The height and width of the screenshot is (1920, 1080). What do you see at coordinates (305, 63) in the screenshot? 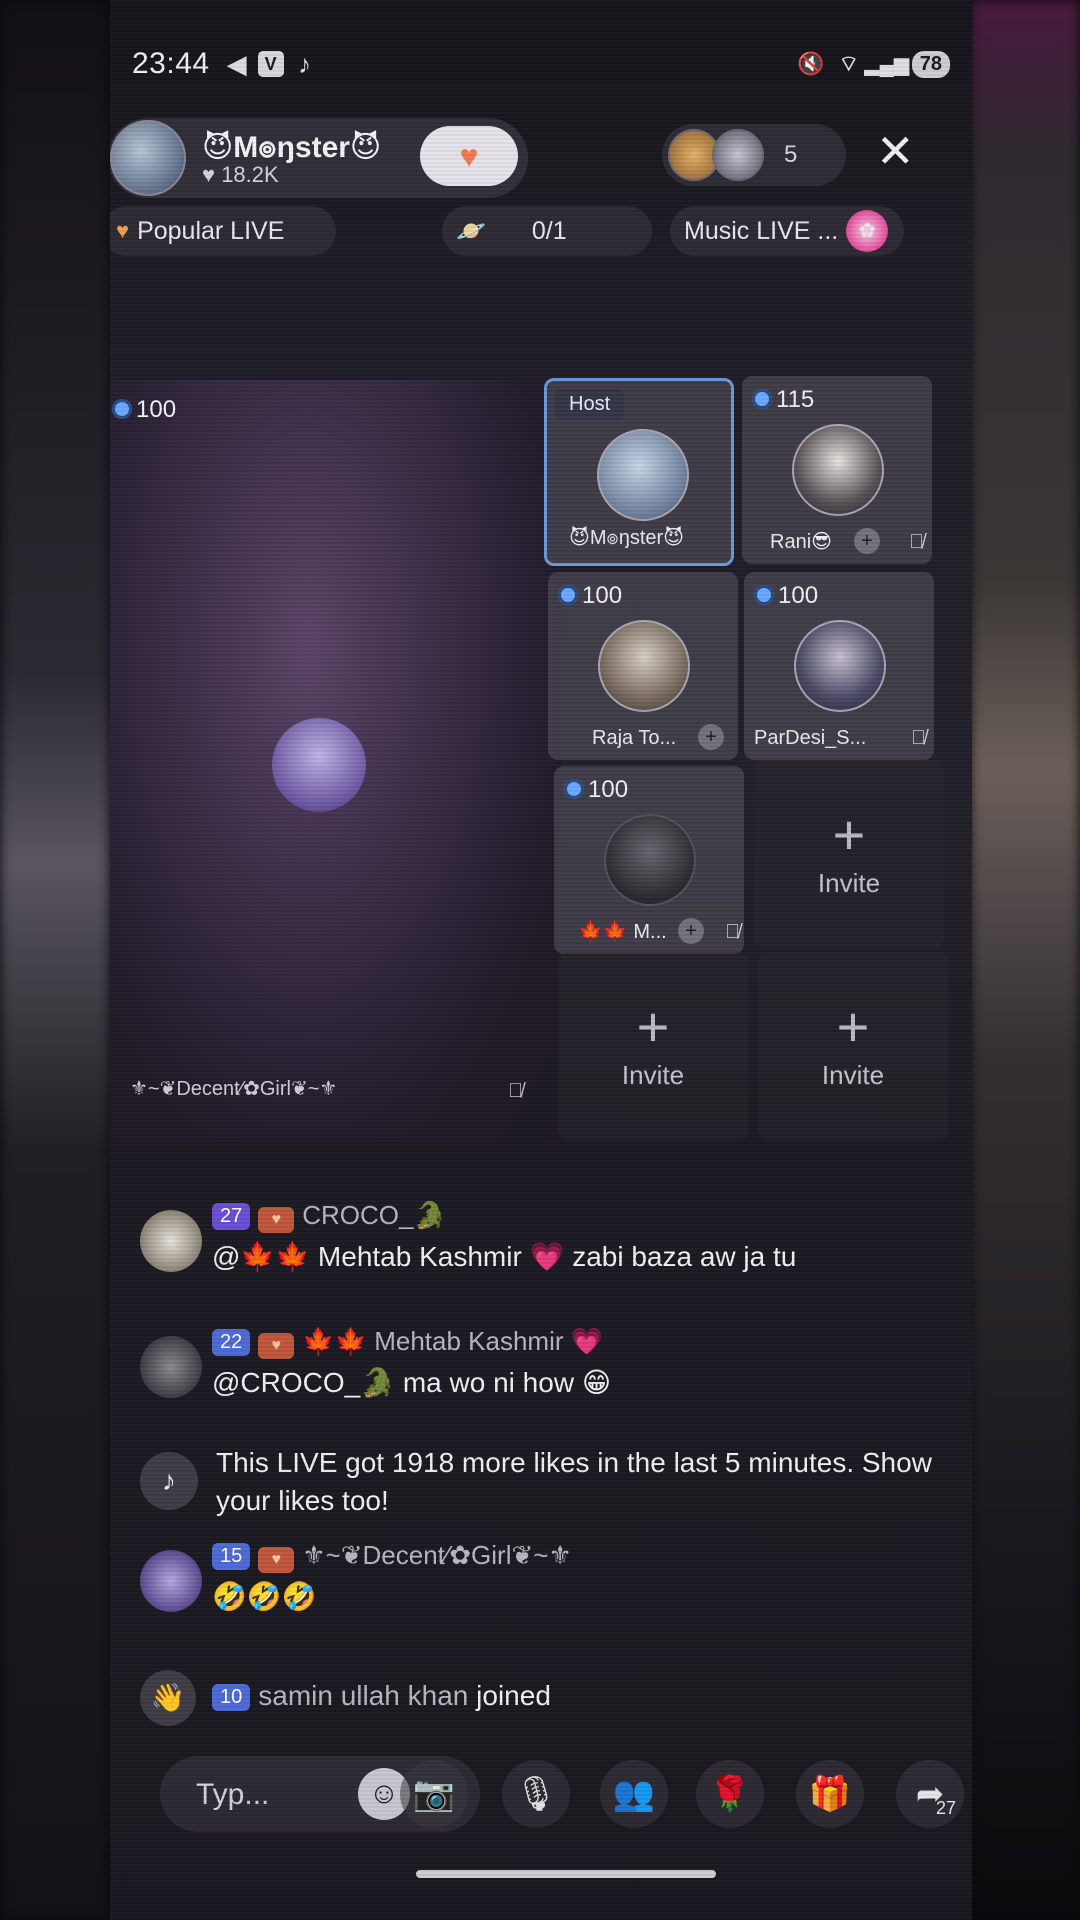
I see `tiktok-icon: ♪` at bounding box center [305, 63].